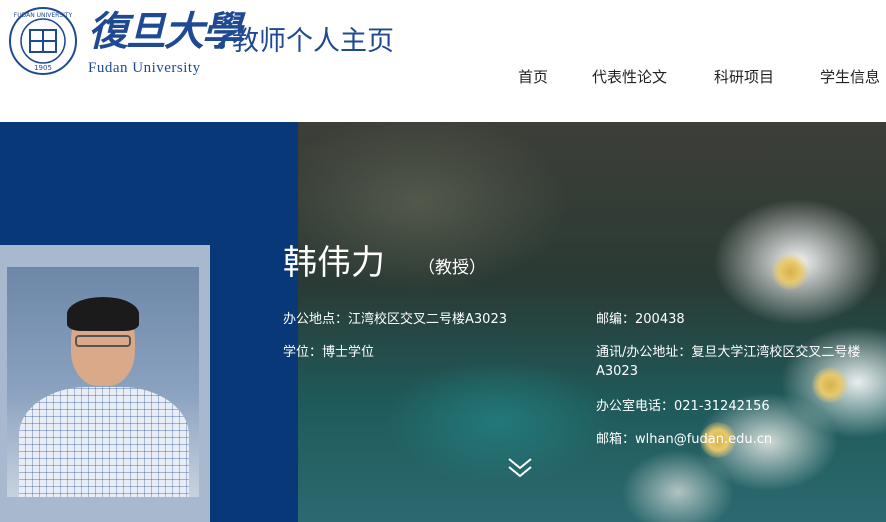 This screenshot has width=886, height=522. What do you see at coordinates (334, 263) in the screenshot?
I see `teacher-name: 韩伟力` at bounding box center [334, 263].